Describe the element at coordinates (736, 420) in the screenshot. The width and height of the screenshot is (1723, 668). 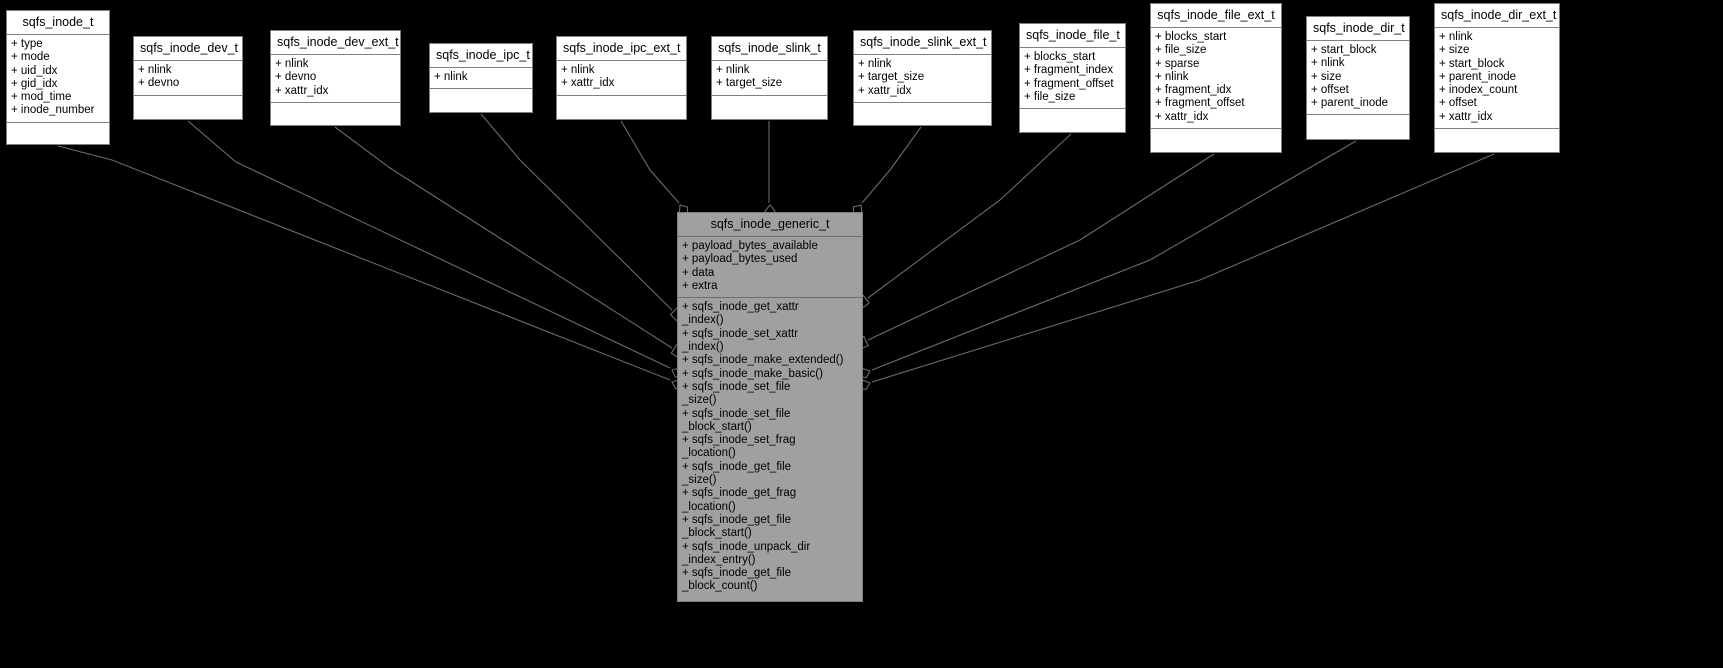
I see `uml-operation: + sqfs_inode_set_file _block_start()` at that location.